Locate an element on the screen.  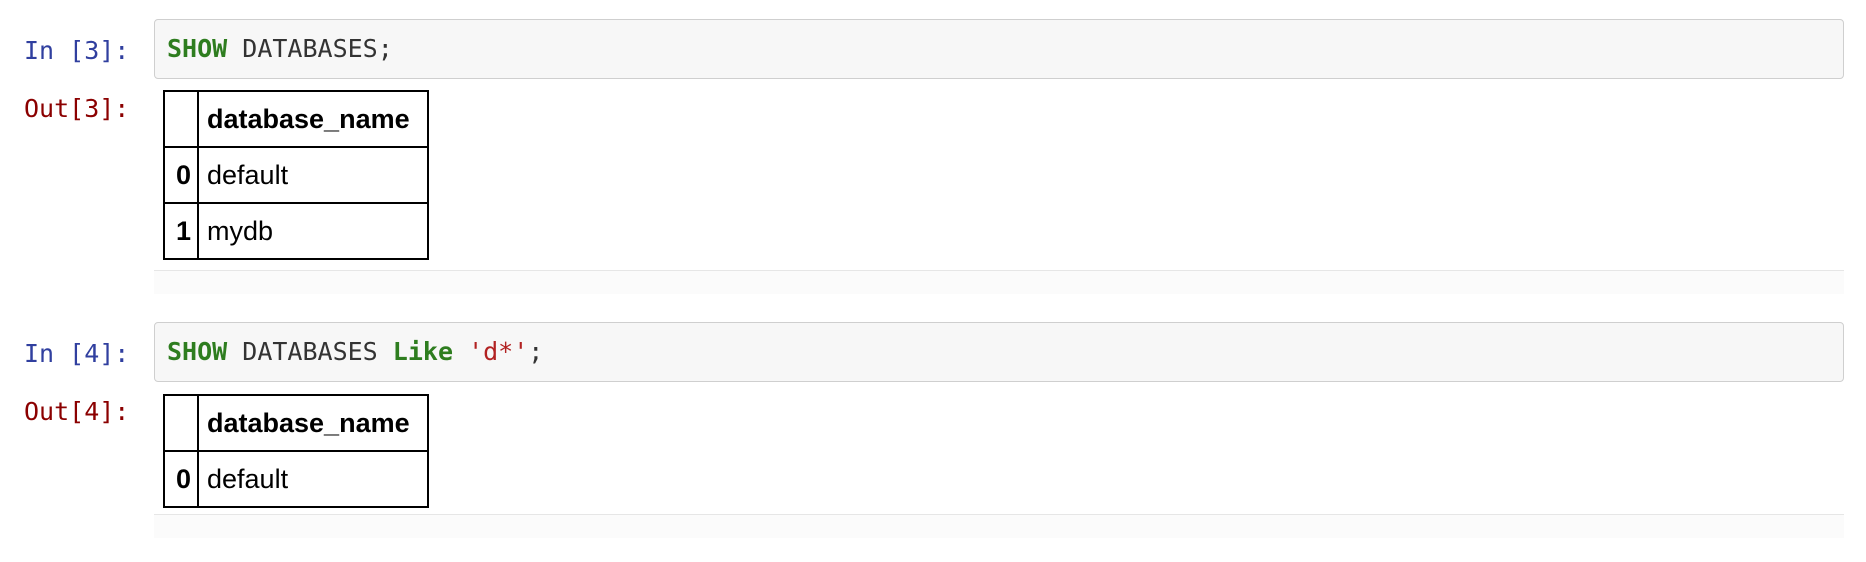
output-dataframe-table: database_name 0 default 1 mydb is located at coordinates (296, 175).